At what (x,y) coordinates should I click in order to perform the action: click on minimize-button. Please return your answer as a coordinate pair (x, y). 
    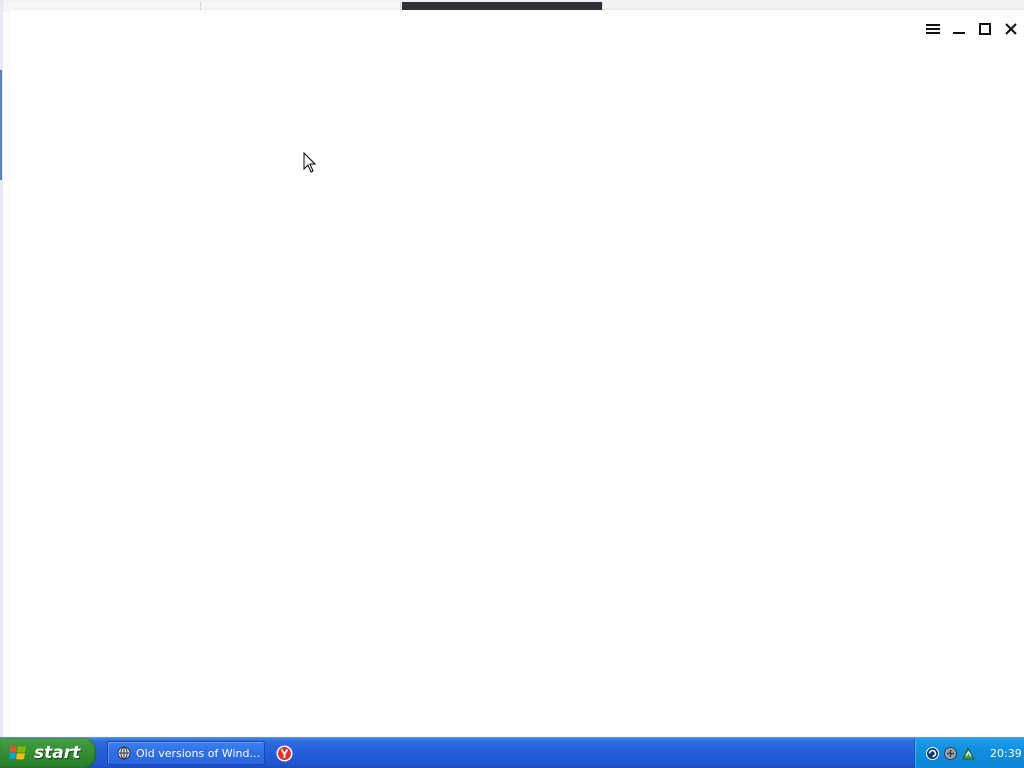
    Looking at the image, I should click on (959, 29).